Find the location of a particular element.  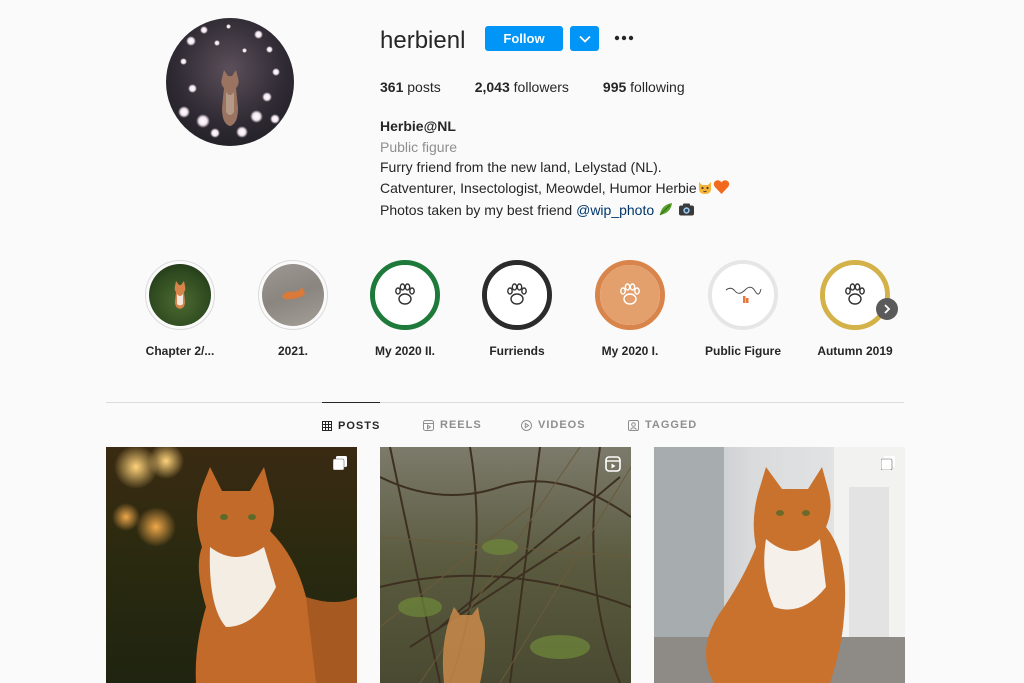

tag-icon is located at coordinates (633, 425).